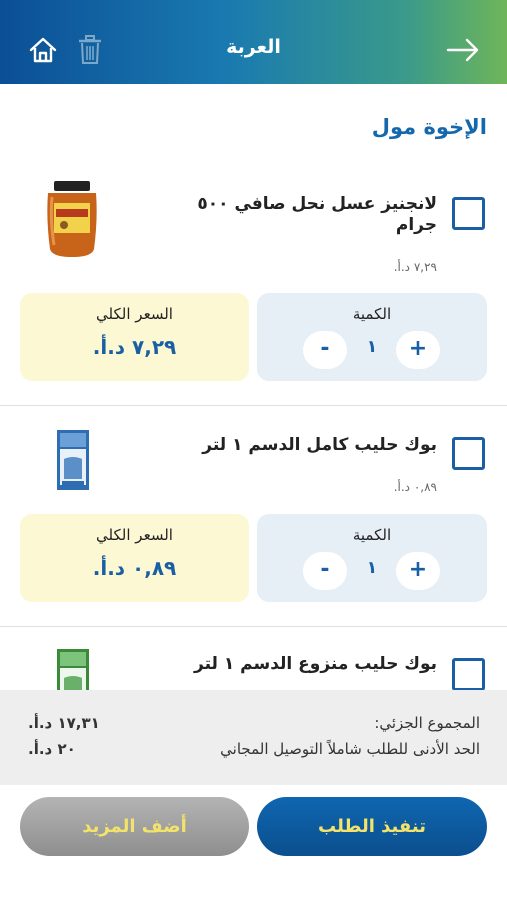 The image size is (507, 900). What do you see at coordinates (427, 723) in the screenshot?
I see `subtotal-label: المجموع الجزئي:` at bounding box center [427, 723].